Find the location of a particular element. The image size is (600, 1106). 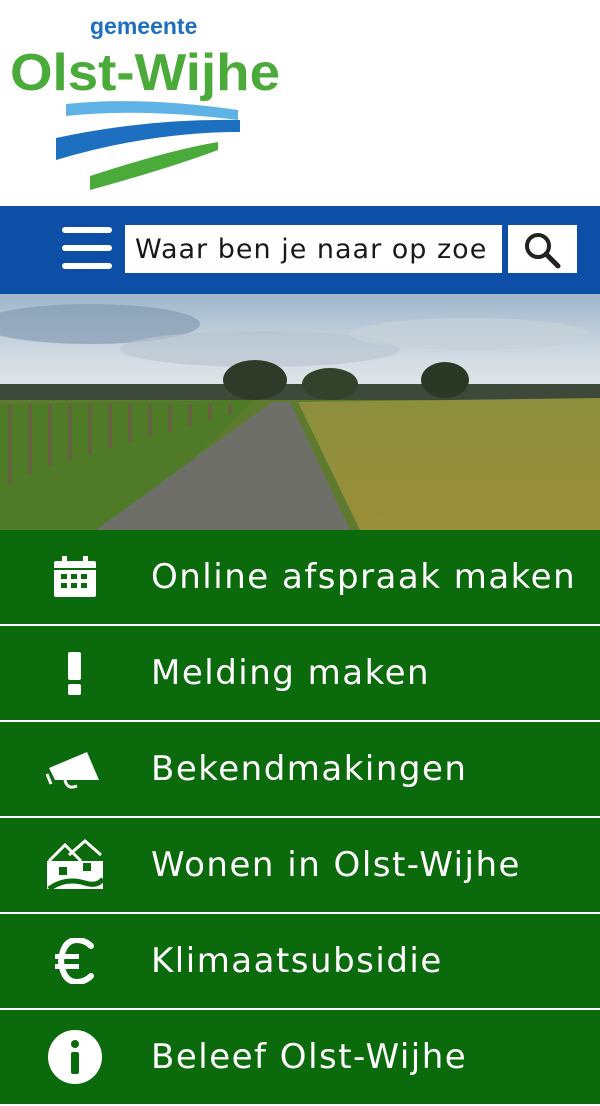

olst-wijhe-logo: gemeente Olst-Wijhe is located at coordinates (150, 103).